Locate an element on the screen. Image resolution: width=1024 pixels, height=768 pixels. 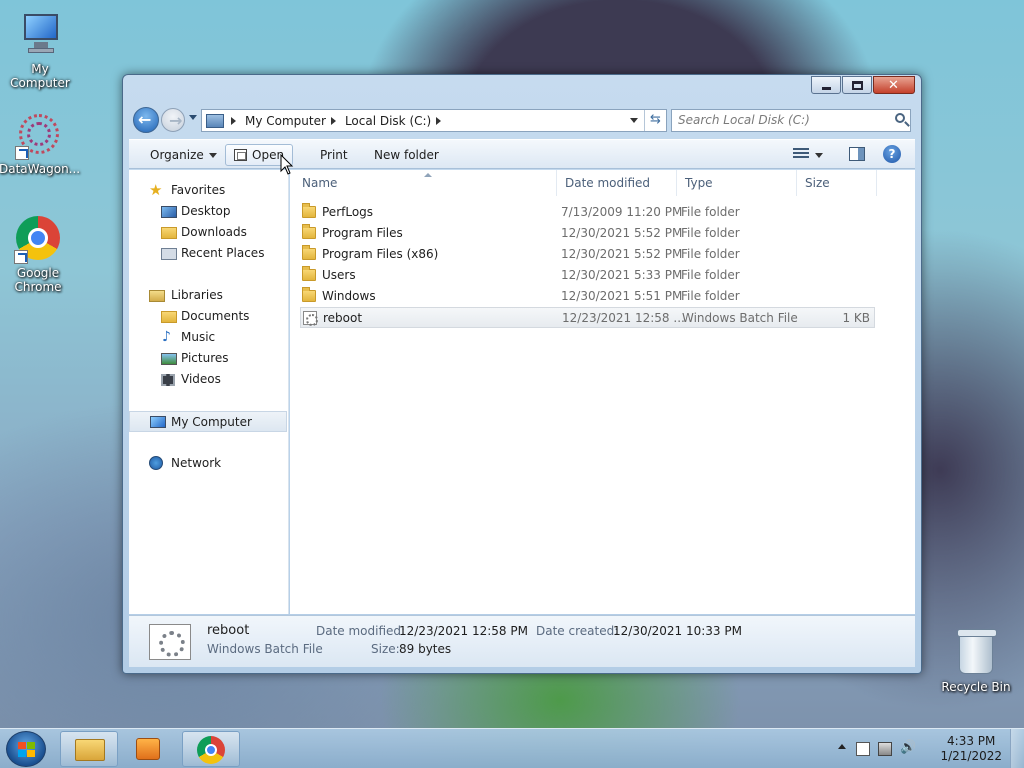
nav-libraries: Libraries is located at coordinates (208, 295).